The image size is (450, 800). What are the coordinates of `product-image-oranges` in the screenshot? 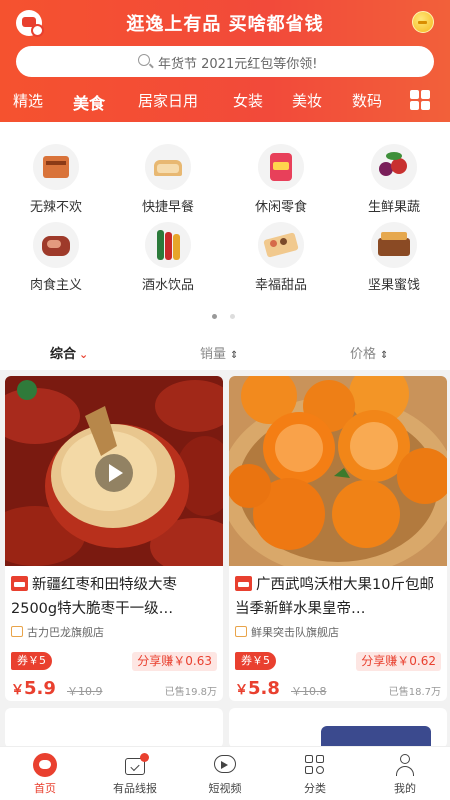 It's located at (338, 471).